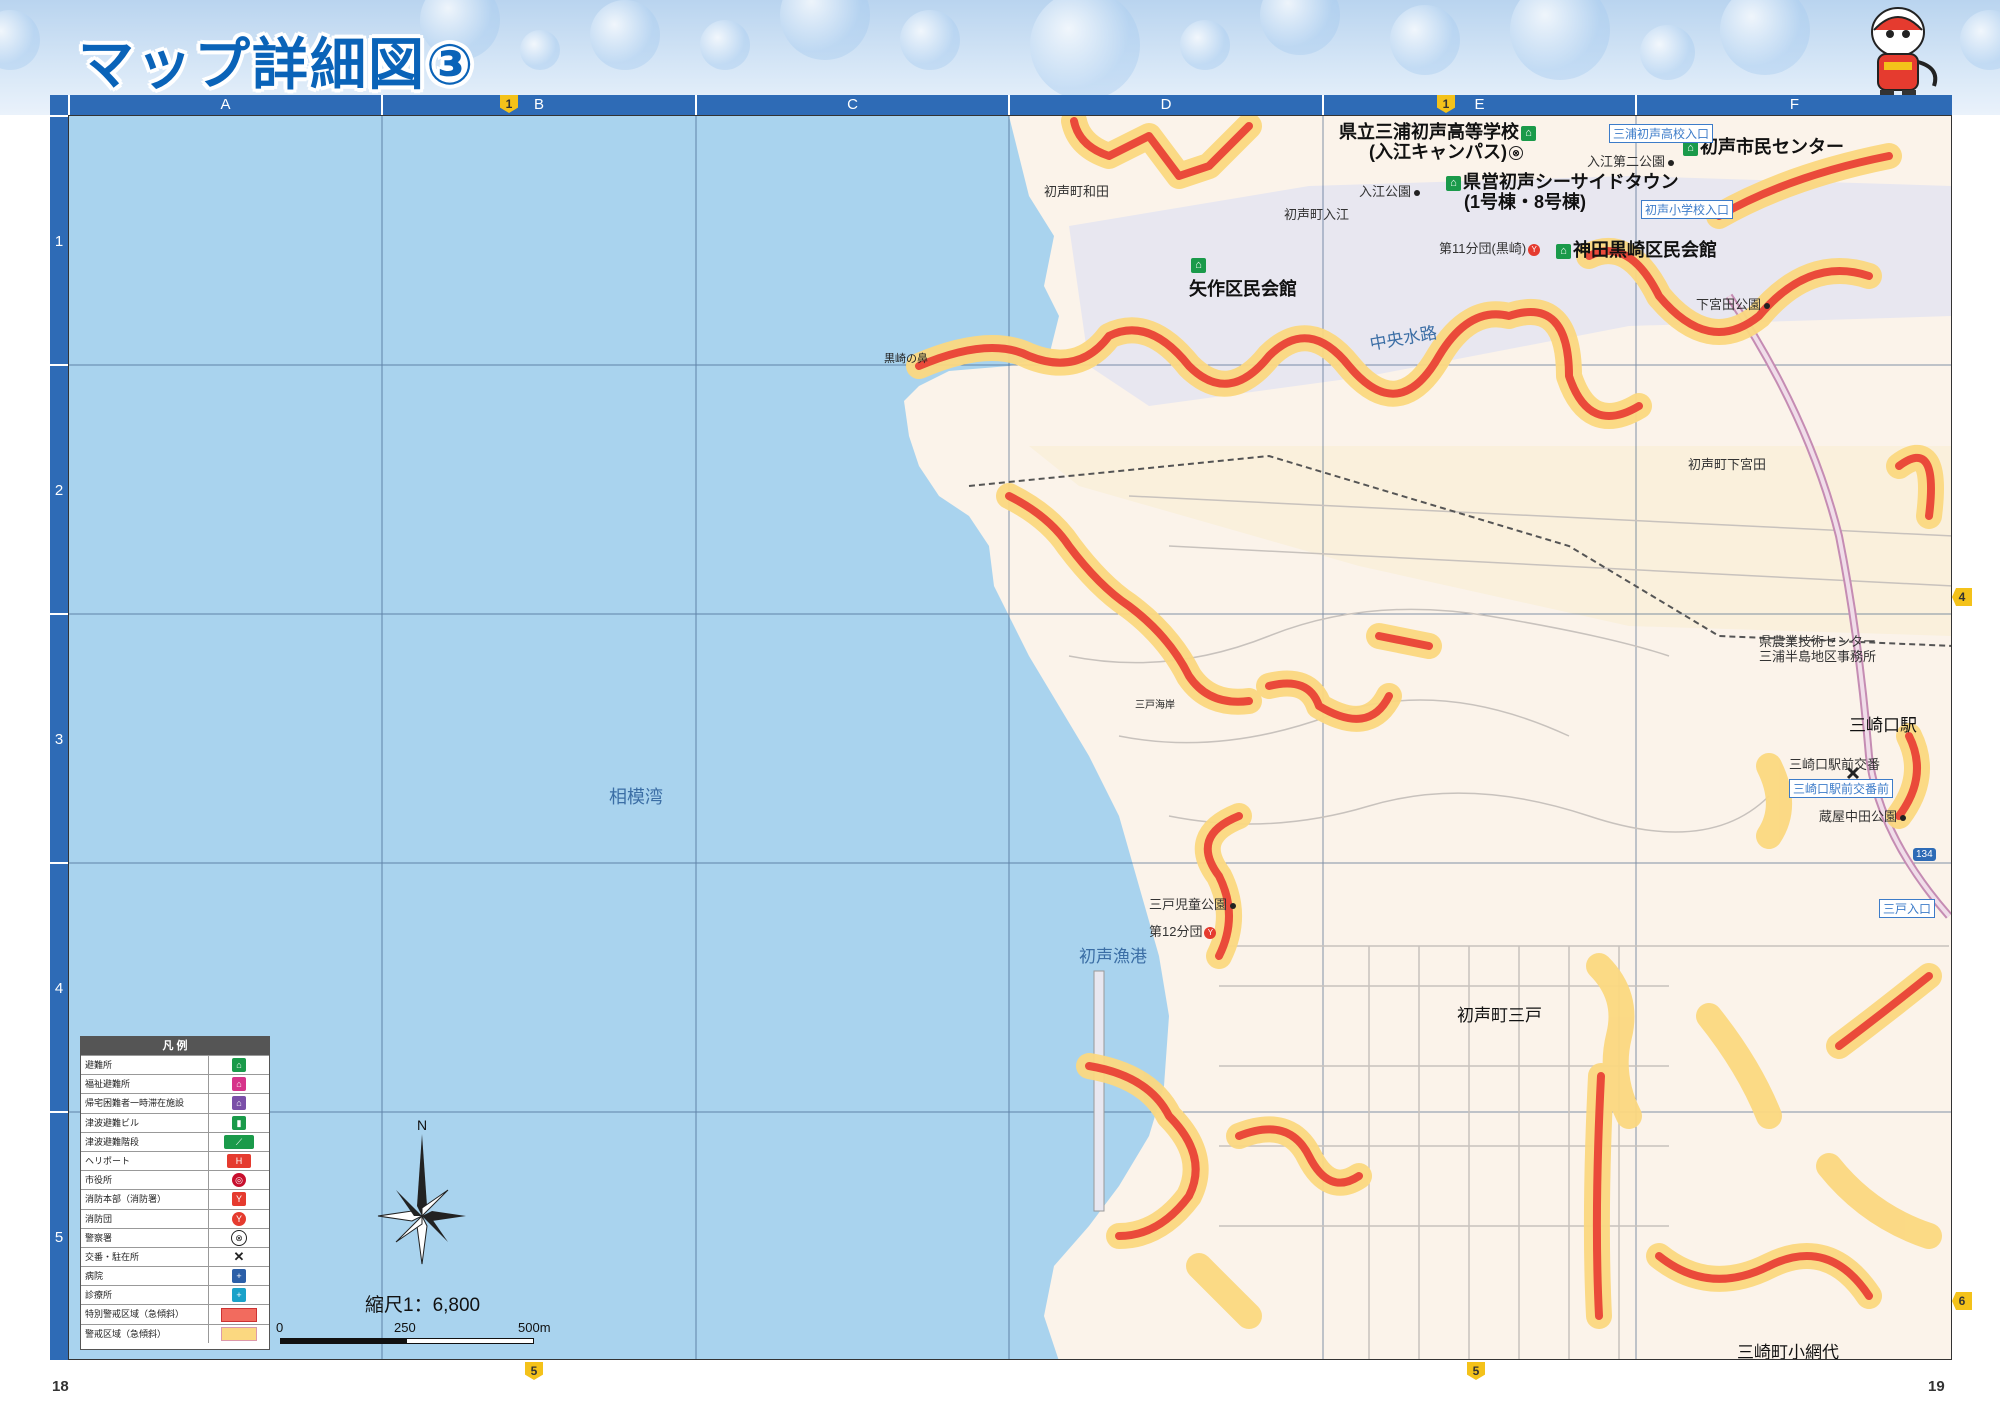  I want to click on legend-row: 特別警戒区域（急傾斜）, so click(175, 1314).